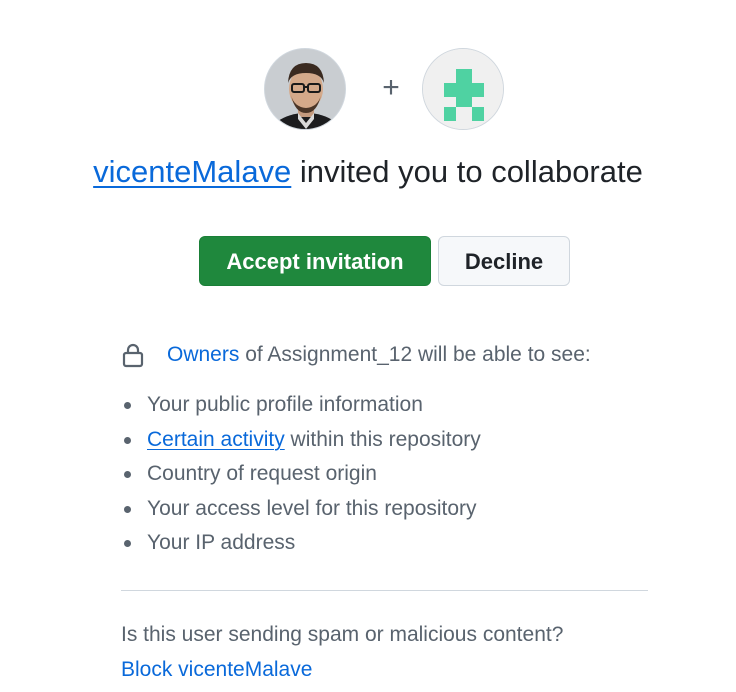  I want to click on inviter-avatar, so click(305, 89).